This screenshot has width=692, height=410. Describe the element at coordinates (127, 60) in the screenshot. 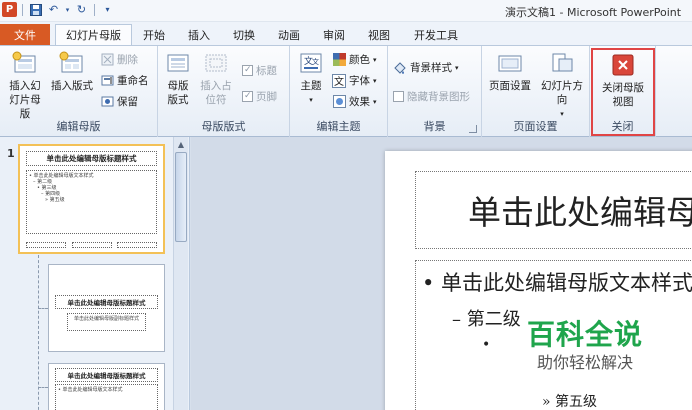

I see `delete-label: 删除` at that location.